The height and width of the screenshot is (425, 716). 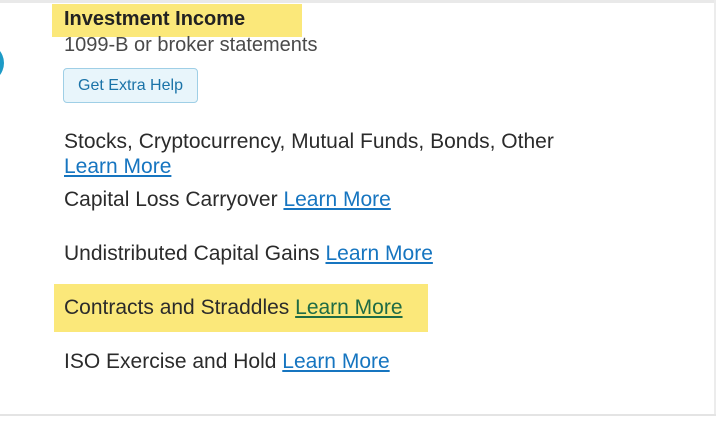 What do you see at coordinates (2, 63) in the screenshot?
I see `investment-income-icon` at bounding box center [2, 63].